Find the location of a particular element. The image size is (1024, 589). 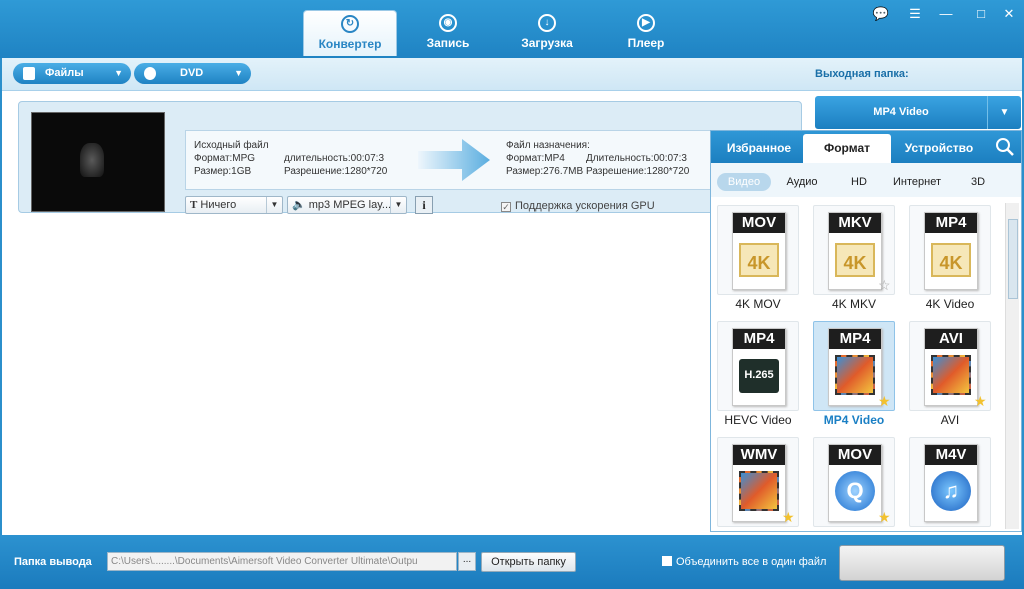

format-tile: WMV ★ is located at coordinates (758, 482).